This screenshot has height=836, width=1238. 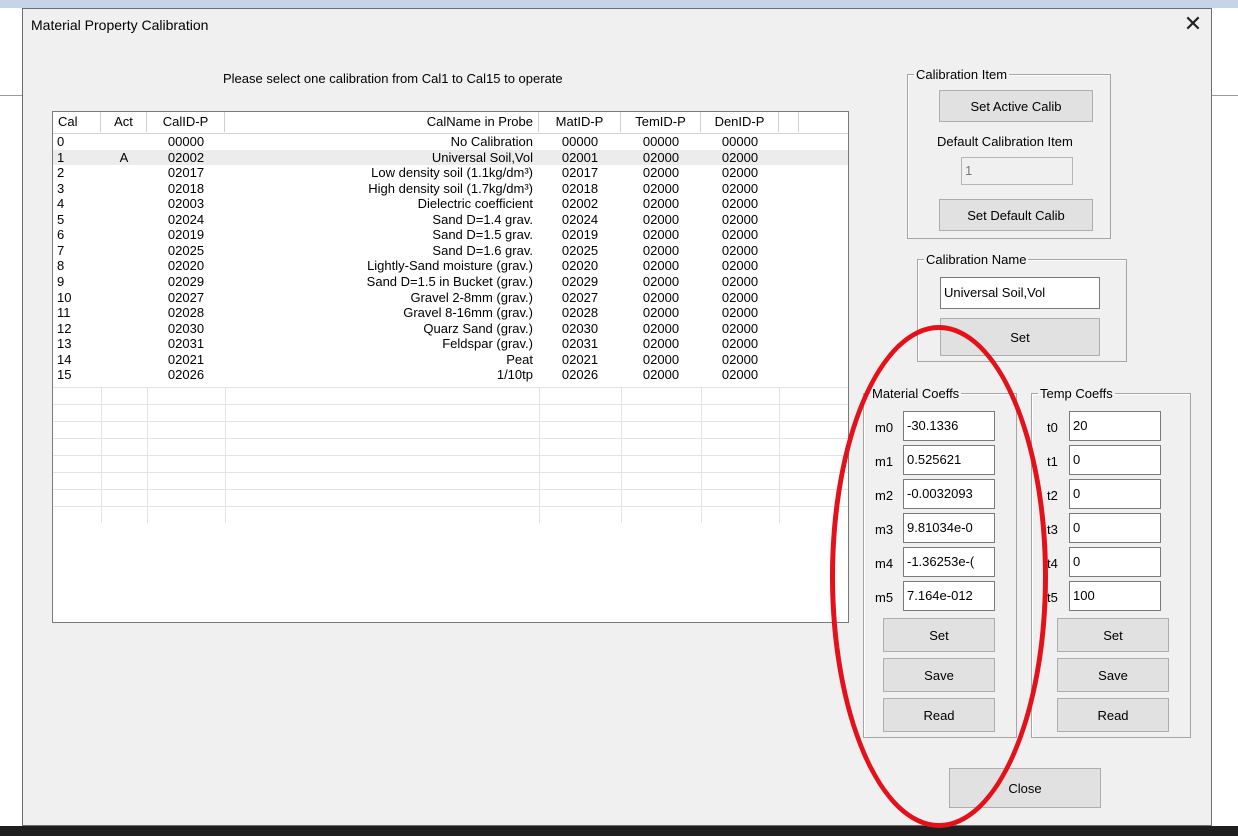 I want to click on temp-read-button: Read, so click(x=1113, y=715).